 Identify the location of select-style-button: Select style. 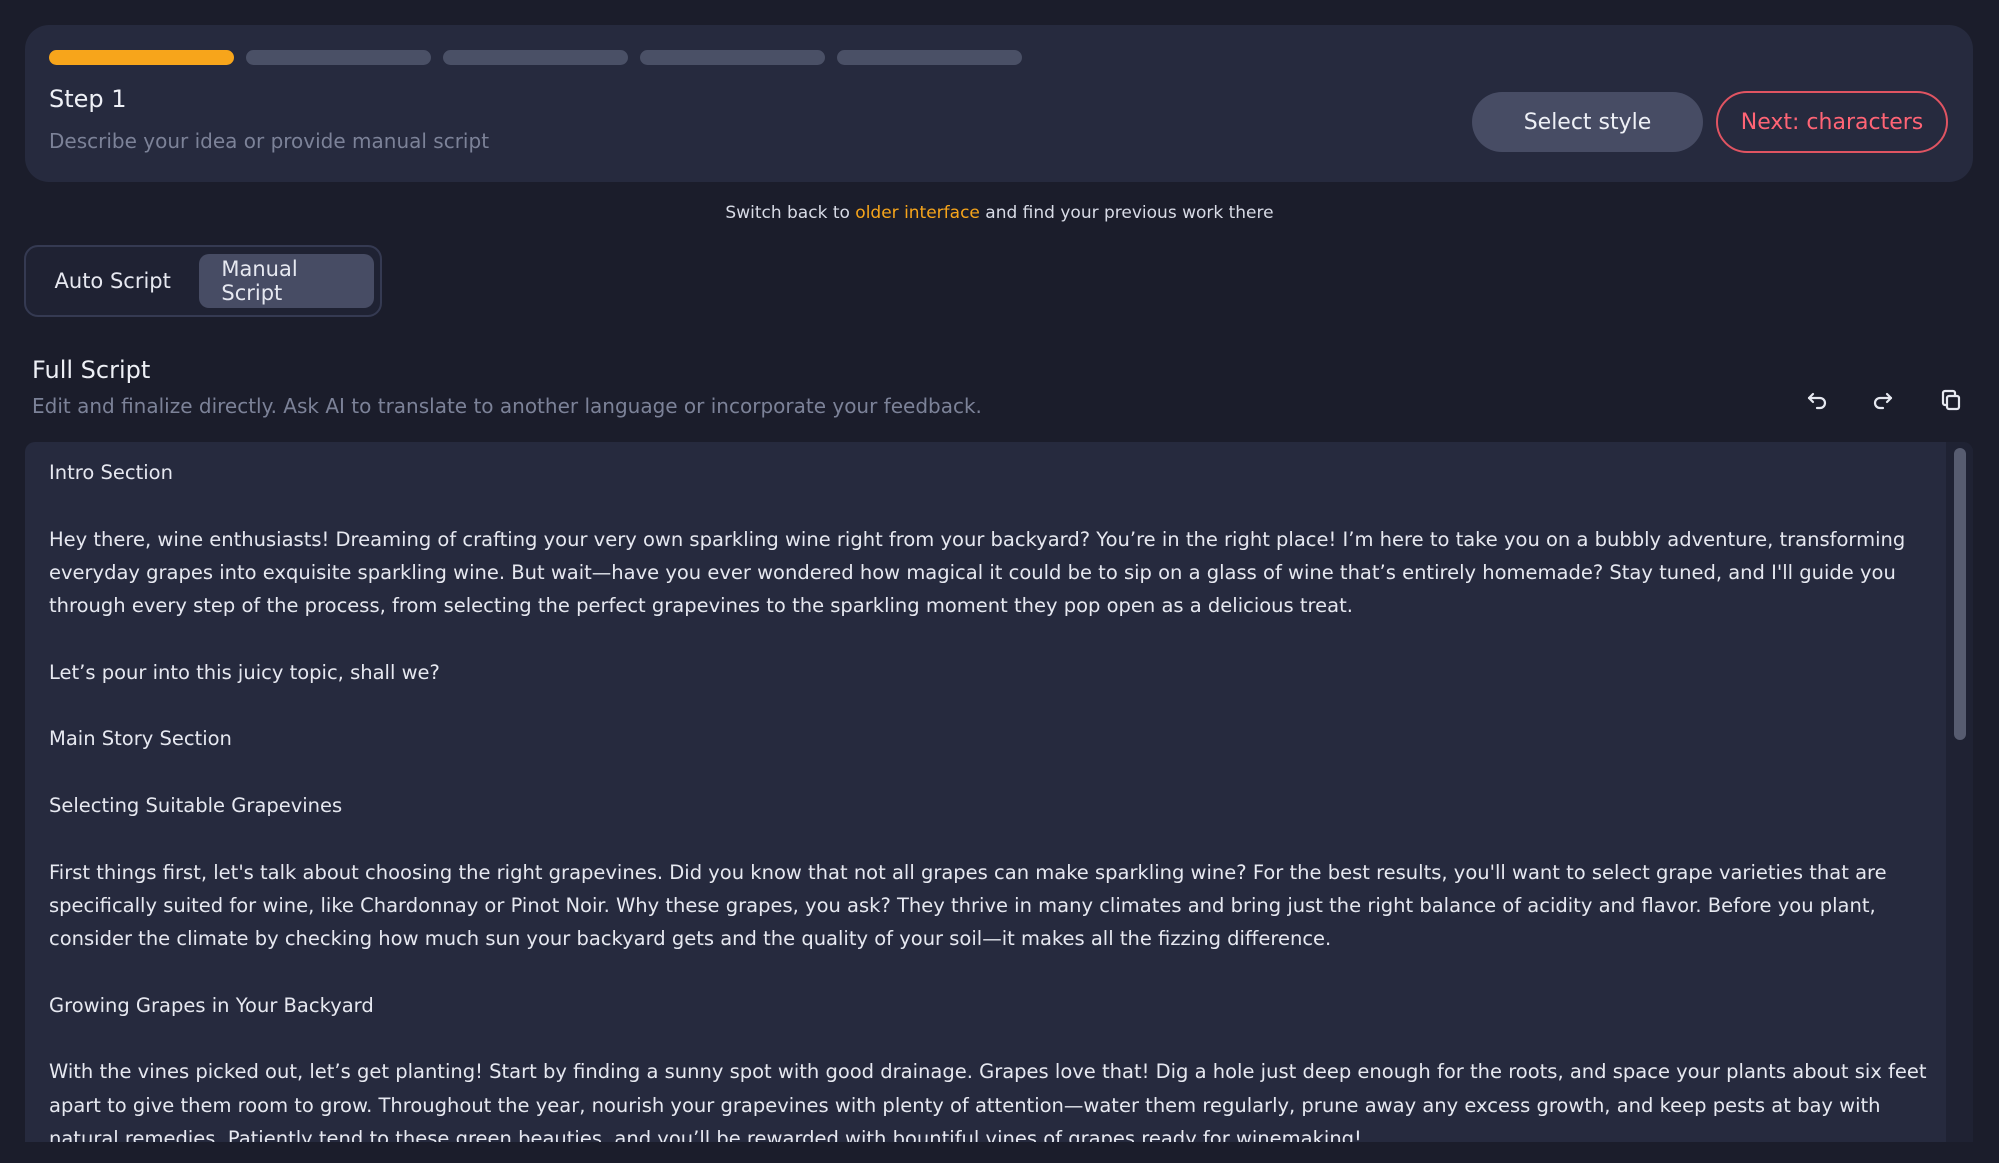
(1587, 122).